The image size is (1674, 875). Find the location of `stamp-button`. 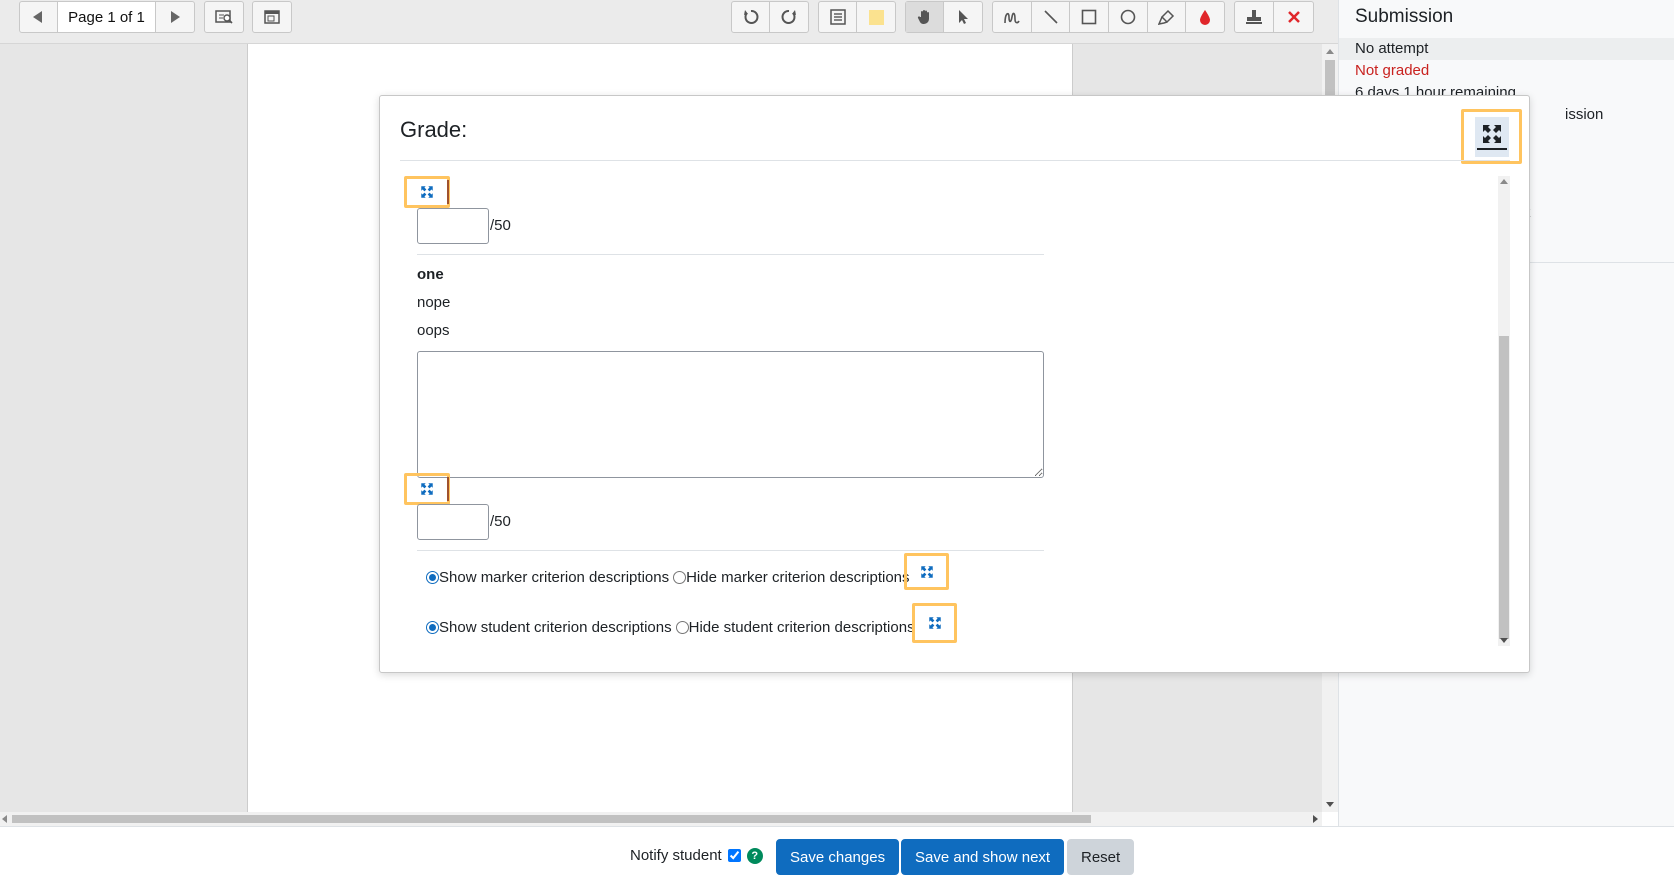

stamp-button is located at coordinates (1254, 17).